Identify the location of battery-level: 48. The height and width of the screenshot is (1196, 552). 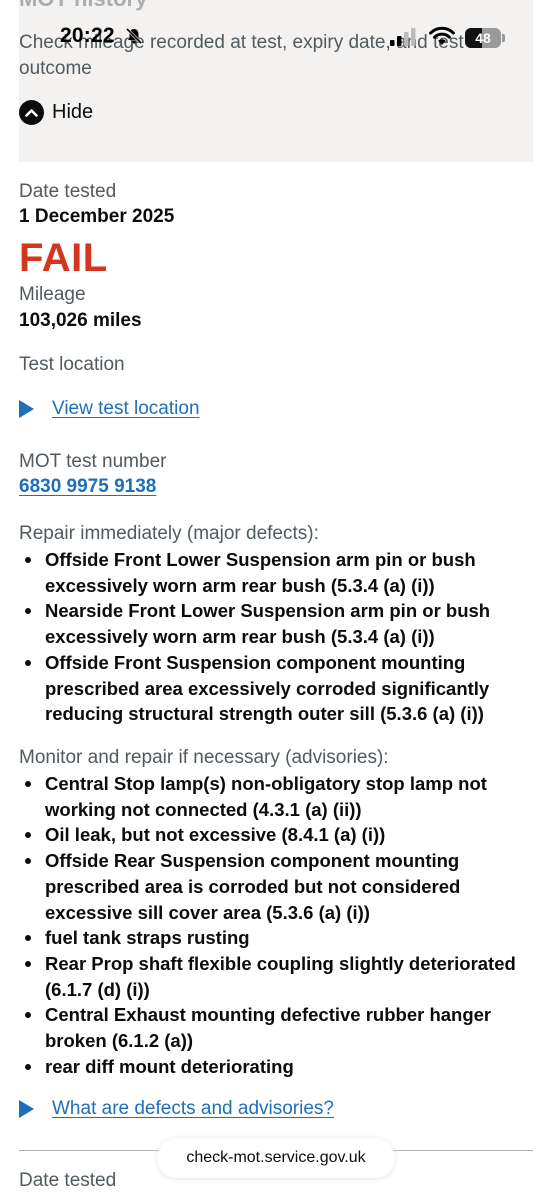
(483, 38).